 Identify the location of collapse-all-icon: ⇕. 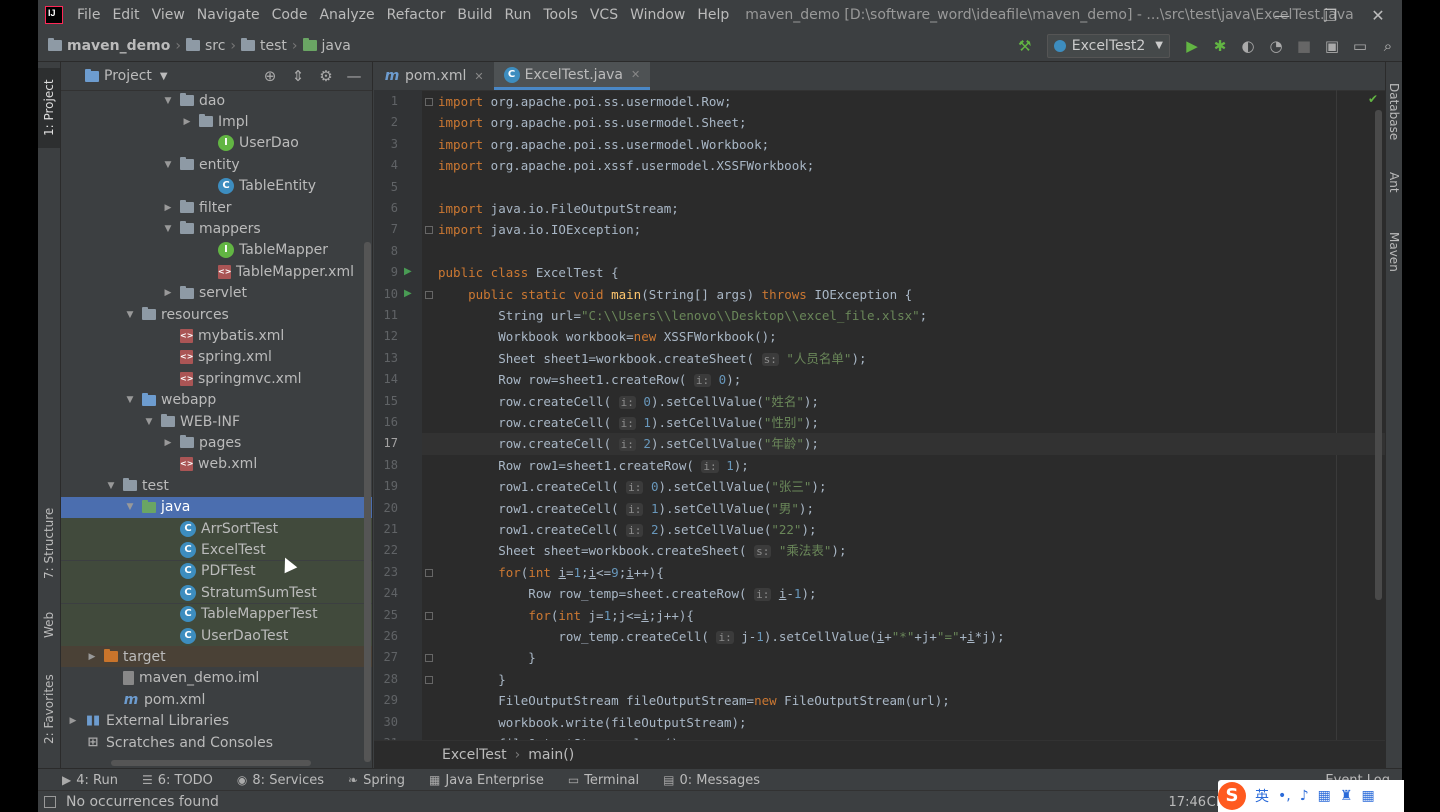
(298, 76).